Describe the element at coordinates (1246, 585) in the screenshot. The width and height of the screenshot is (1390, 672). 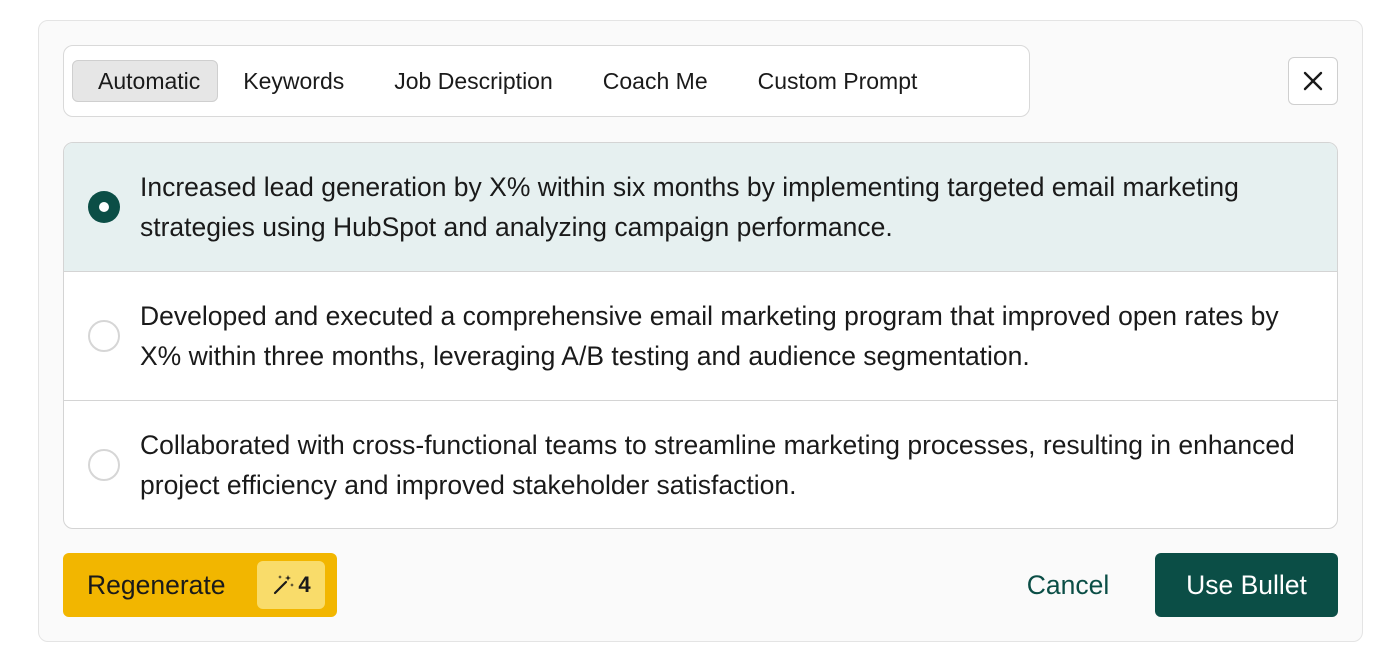
I see `use-bullet-button: Use Bullet` at that location.